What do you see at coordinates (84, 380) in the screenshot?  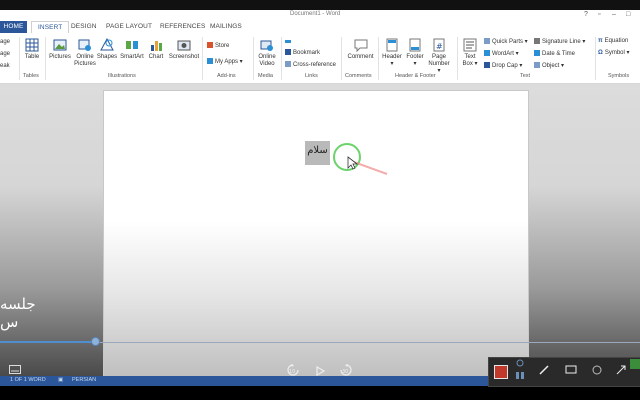 I see `language-indicator: PERSIAN` at bounding box center [84, 380].